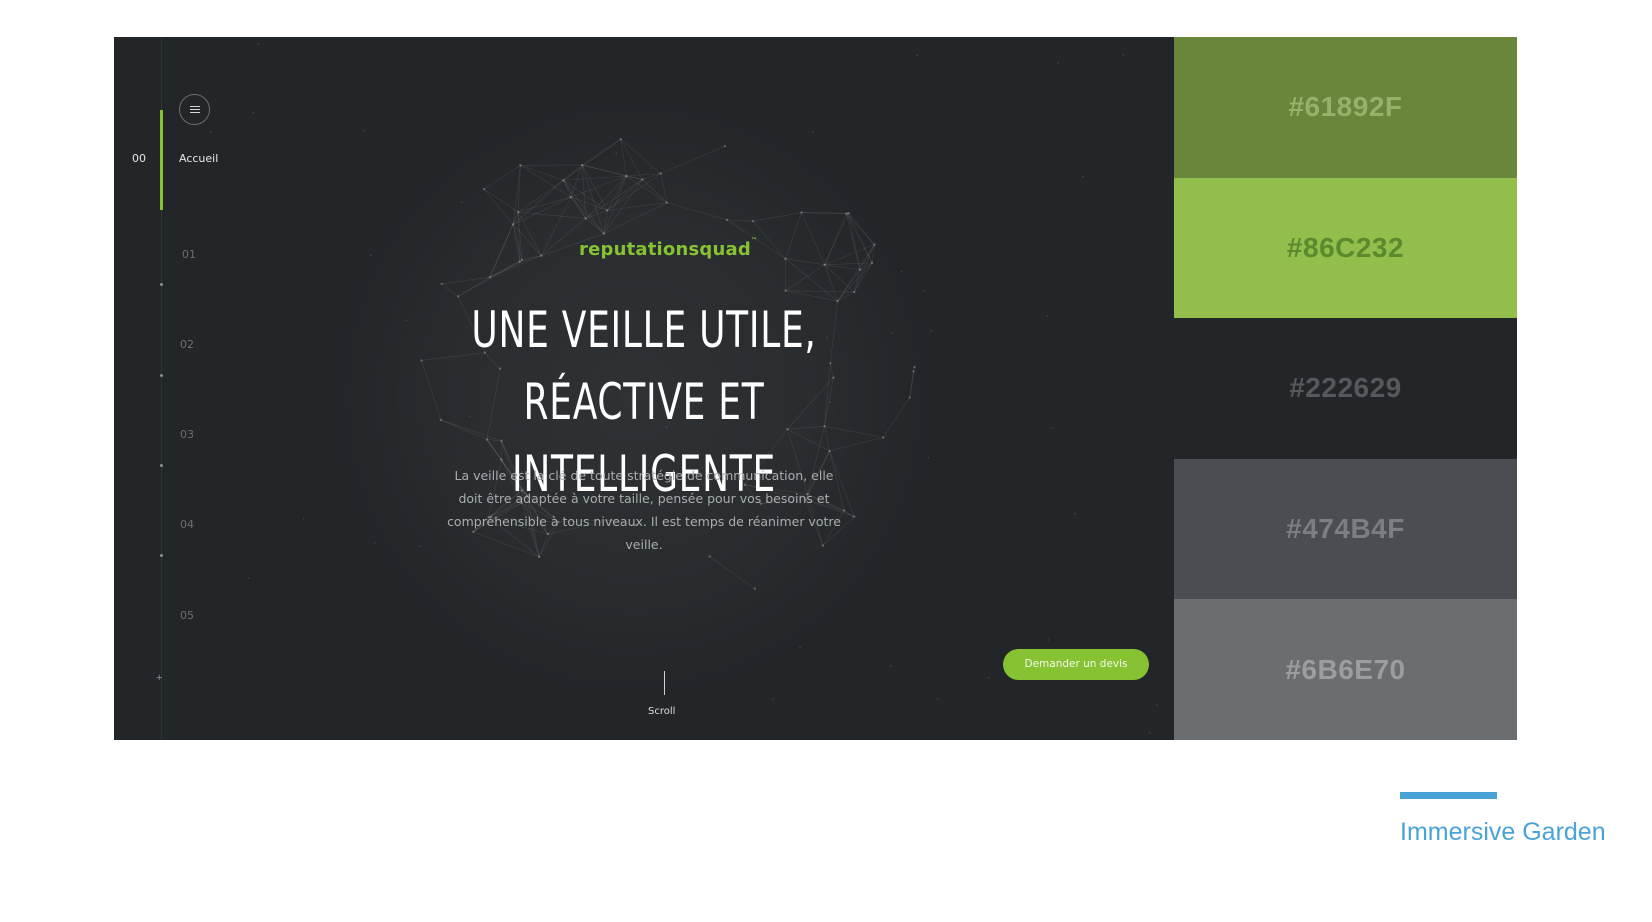 The image size is (1652, 922). Describe the element at coordinates (661, 711) in the screenshot. I see `scroll-label: Scroll` at that location.